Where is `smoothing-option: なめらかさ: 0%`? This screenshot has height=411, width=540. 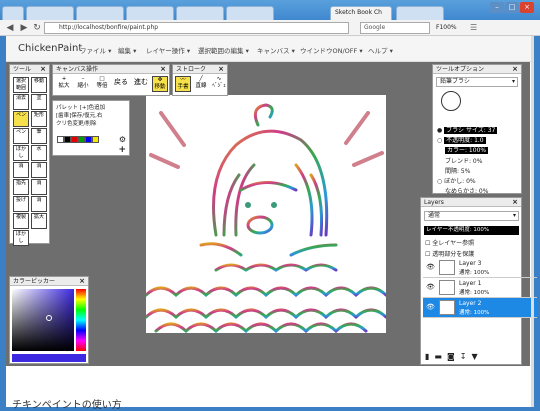 smoothing-option: なめらかさ: 0% is located at coordinates (466, 190).